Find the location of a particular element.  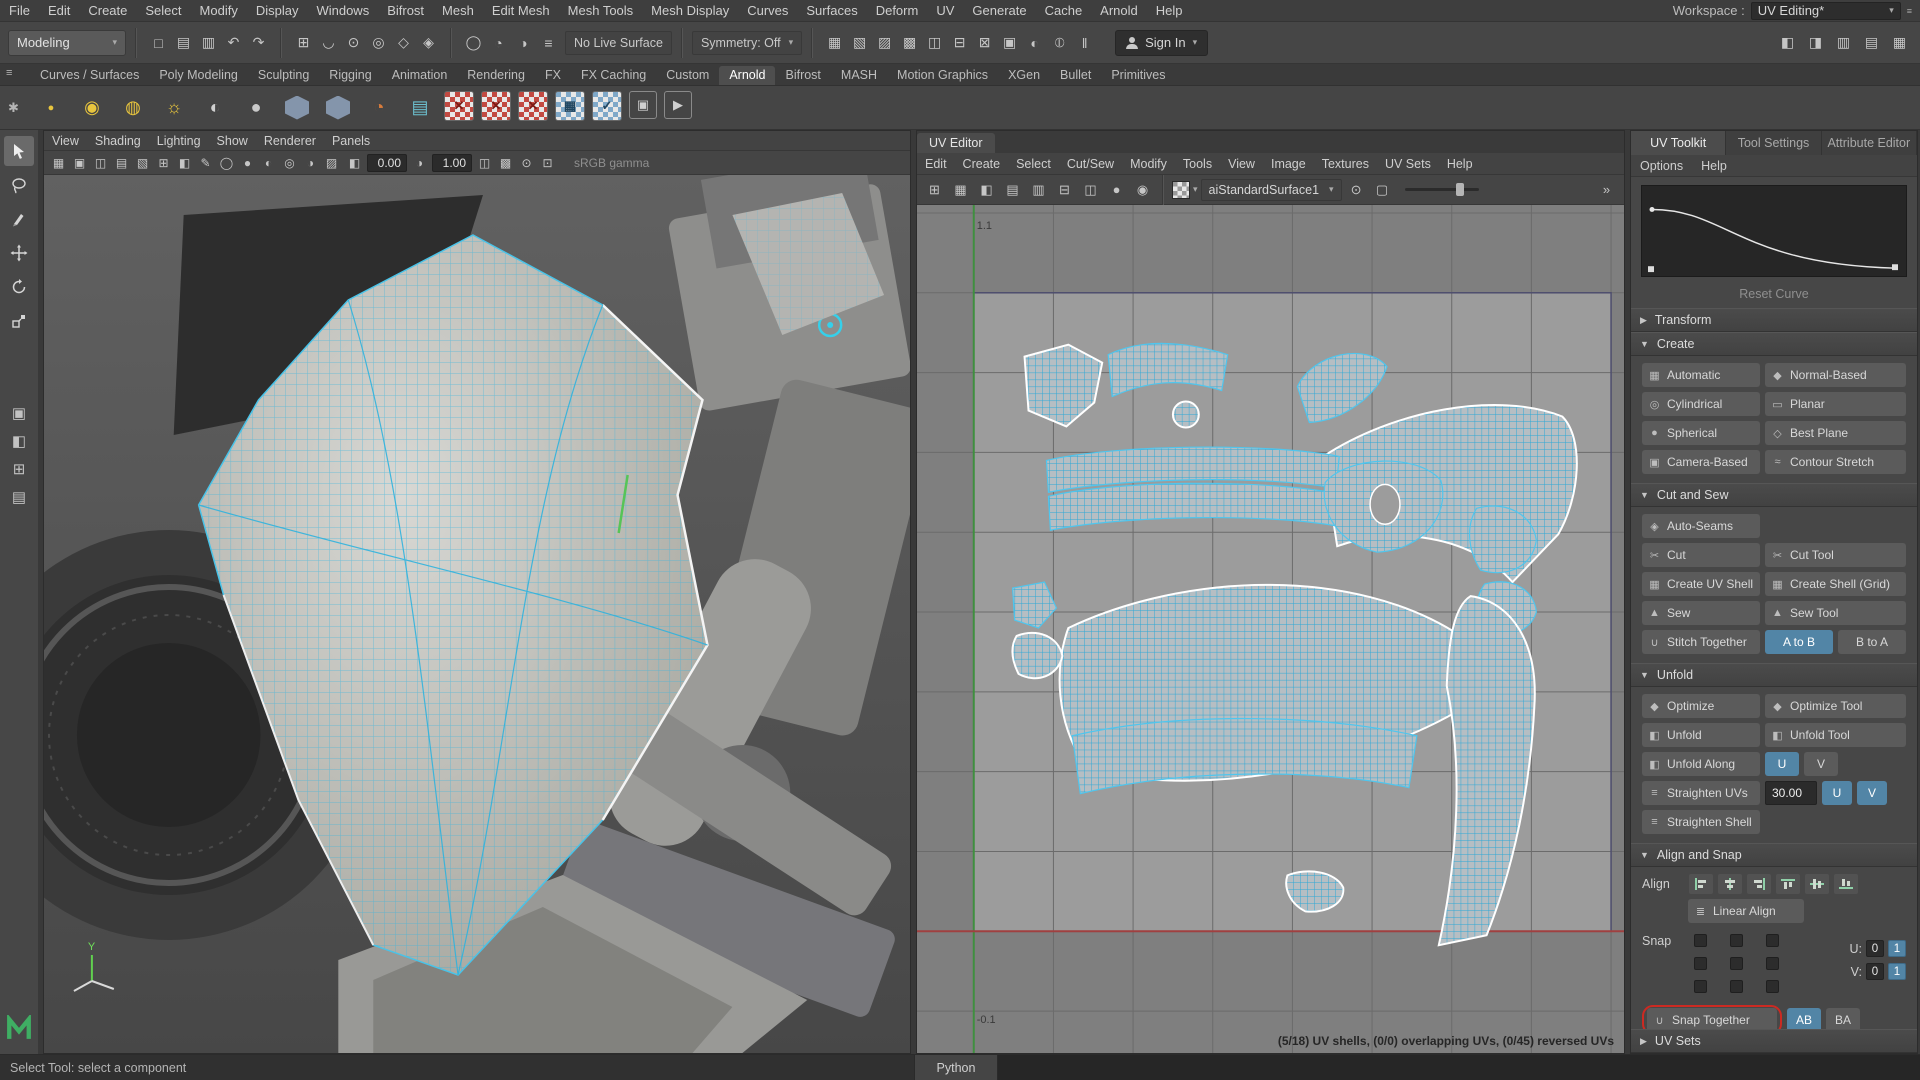

arnold-skydome-light-icon: ◉ is located at coordinates (92, 108).